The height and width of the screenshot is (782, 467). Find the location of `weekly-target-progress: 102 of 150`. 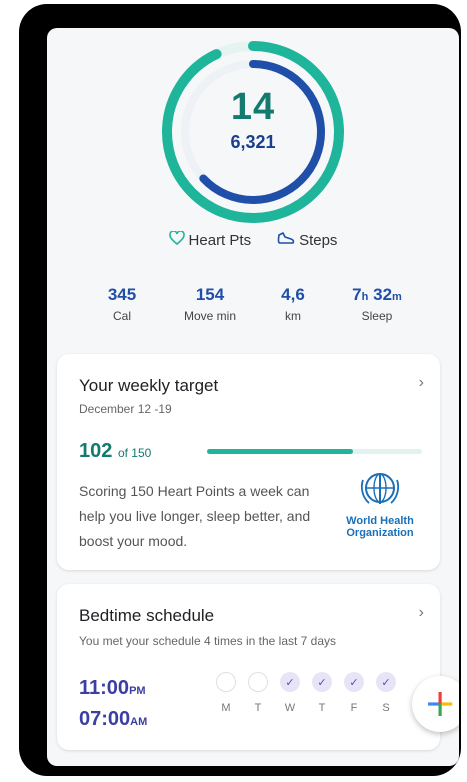

weekly-target-progress: 102 of 150 is located at coordinates (115, 451).